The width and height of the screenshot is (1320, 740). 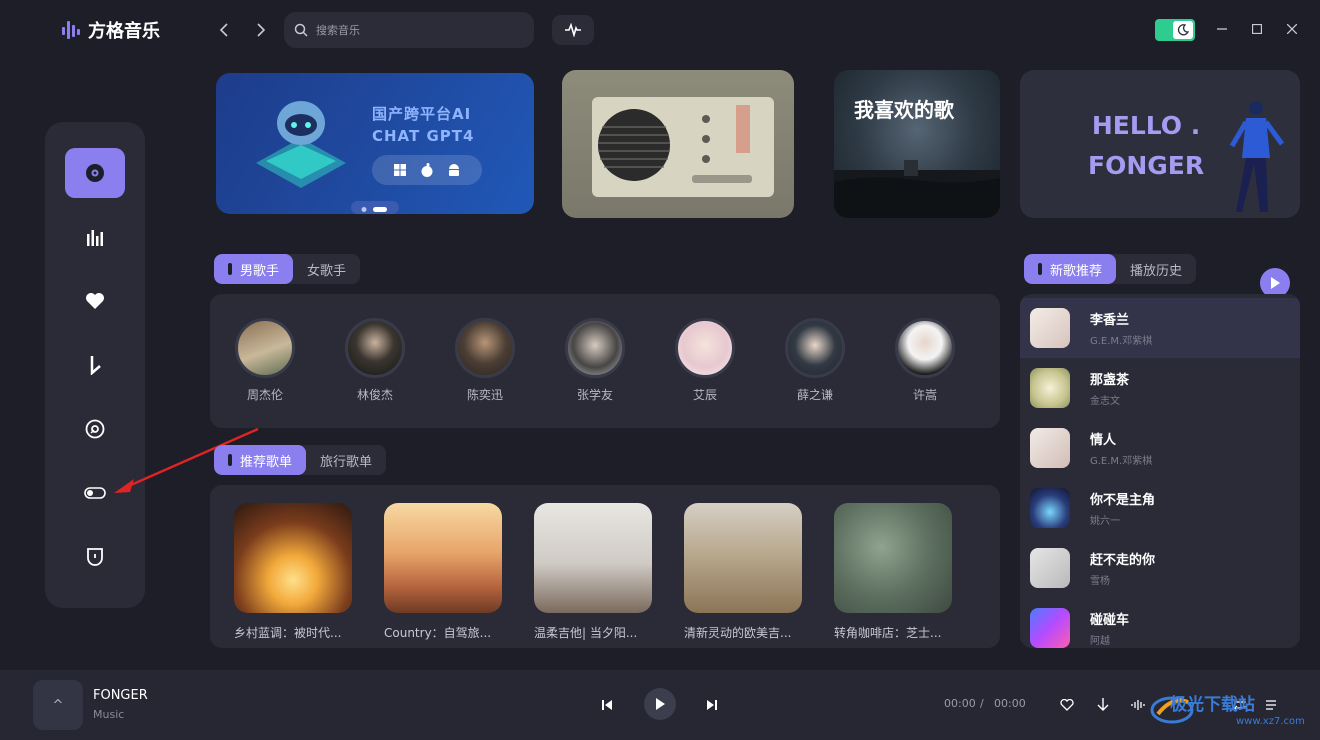 What do you see at coordinates (1160, 623) in the screenshot?
I see `song-row: 碰碰车 阿越` at bounding box center [1160, 623].